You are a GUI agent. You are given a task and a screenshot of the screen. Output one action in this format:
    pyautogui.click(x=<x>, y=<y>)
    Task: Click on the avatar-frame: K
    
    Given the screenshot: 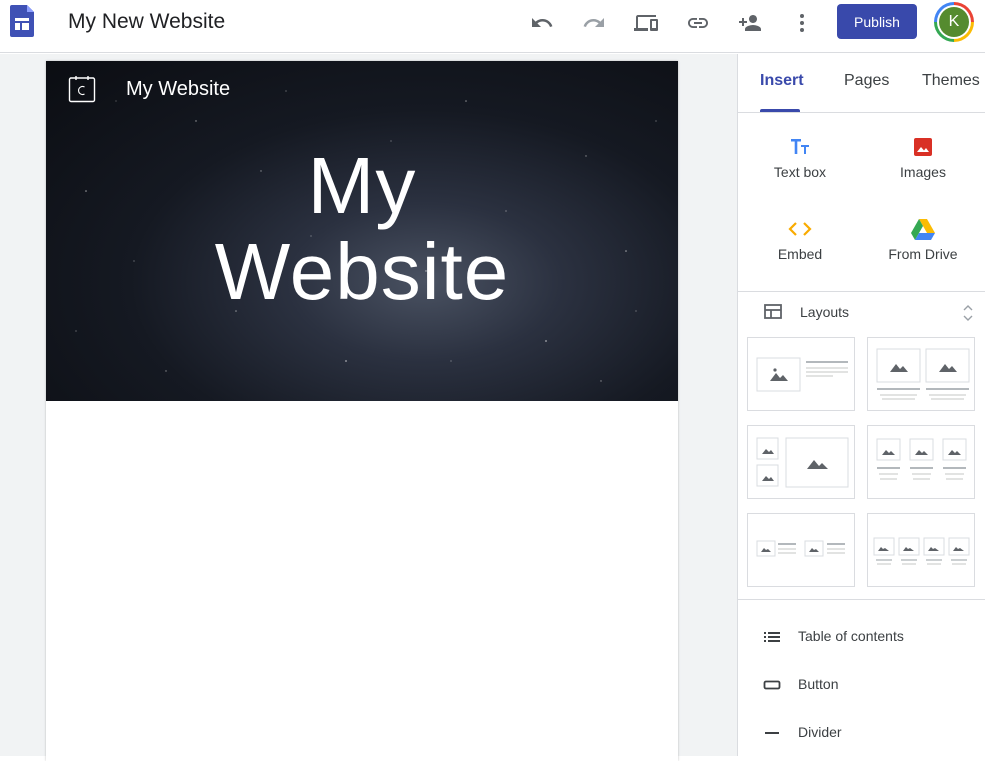 What is the action you would take?
    pyautogui.click(x=954, y=22)
    